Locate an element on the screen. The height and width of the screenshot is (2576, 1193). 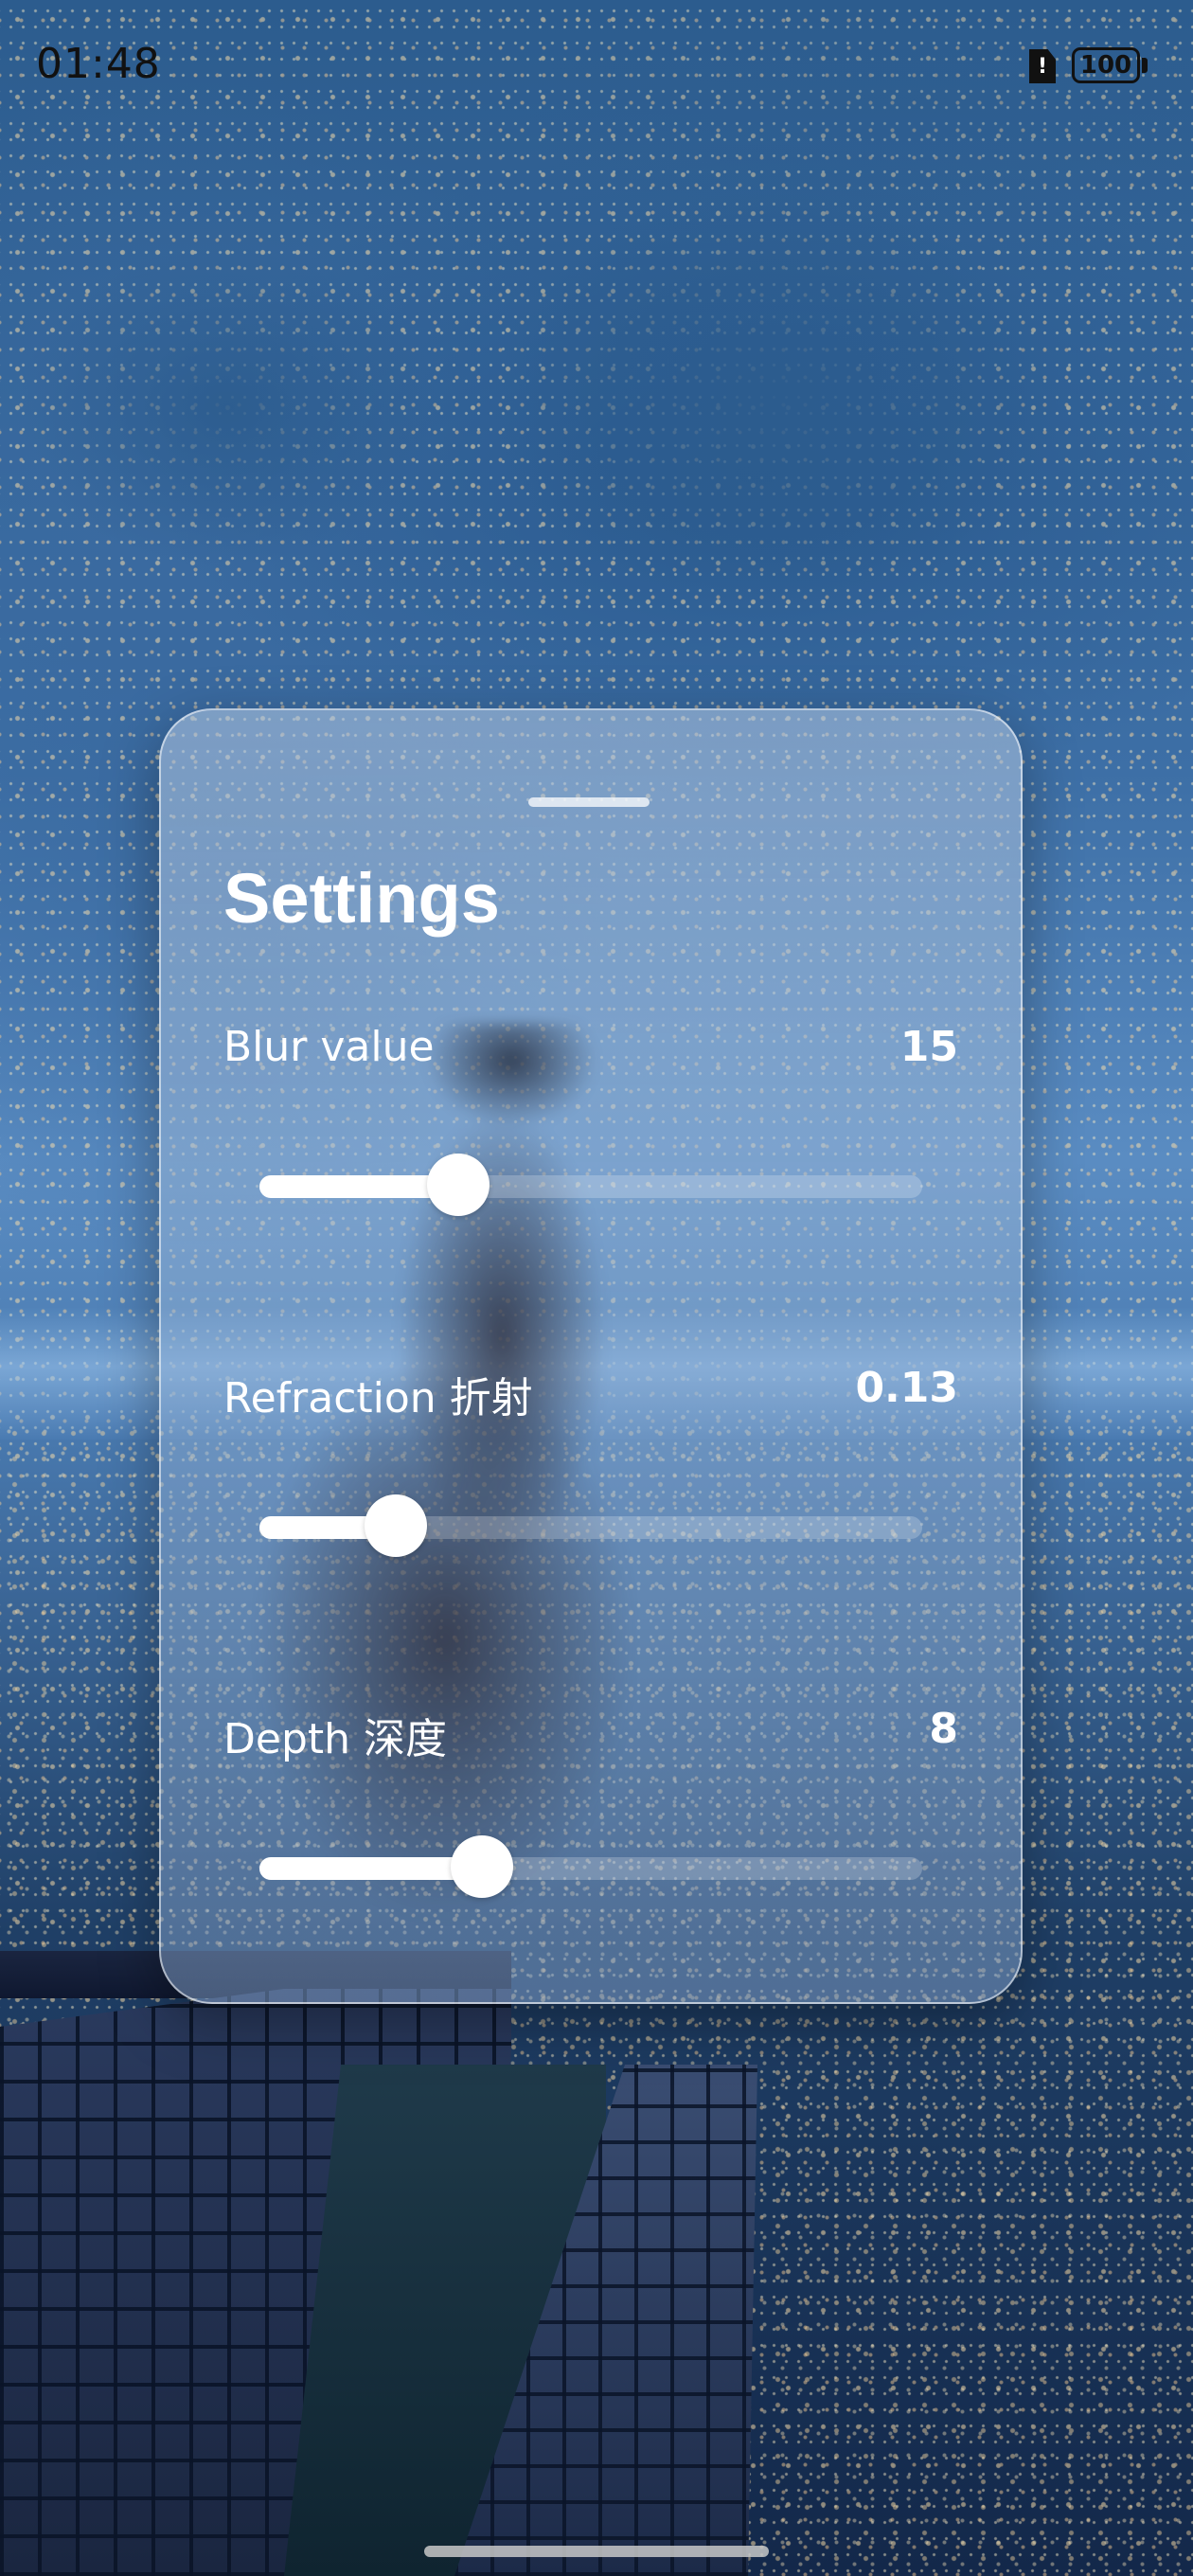
status-bar: 01:48 ! 100 is located at coordinates (596, 66).